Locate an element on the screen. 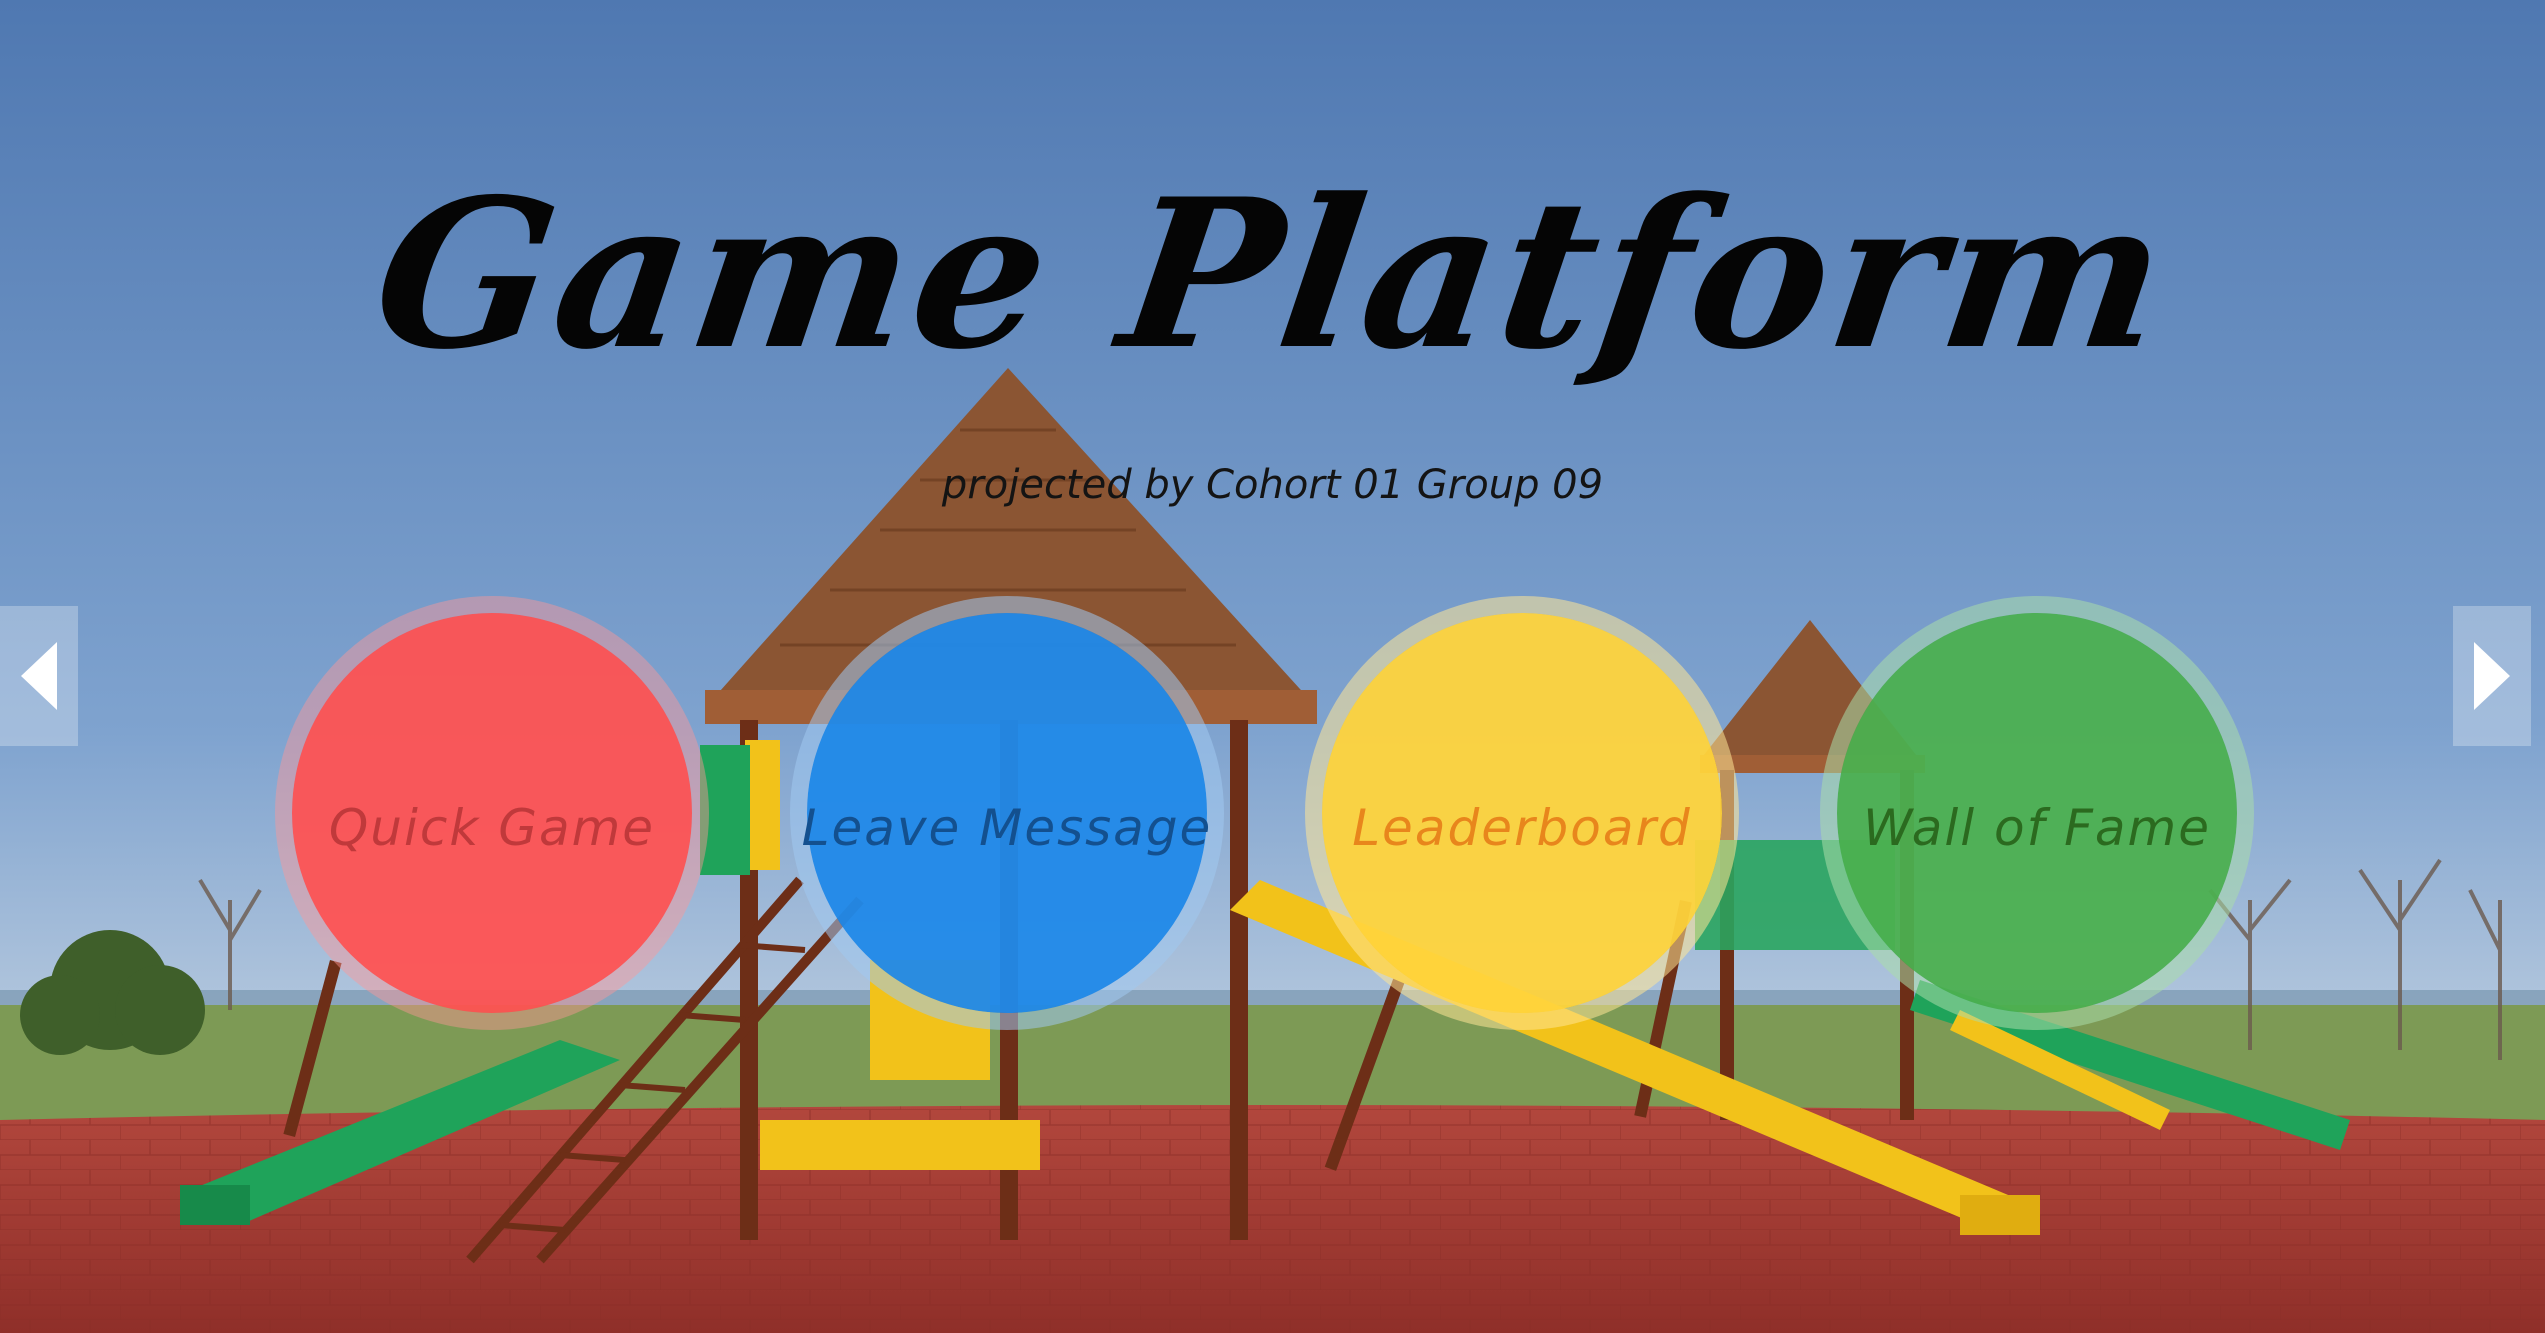  leave-message-button: Leave Message is located at coordinates (1007, 813).